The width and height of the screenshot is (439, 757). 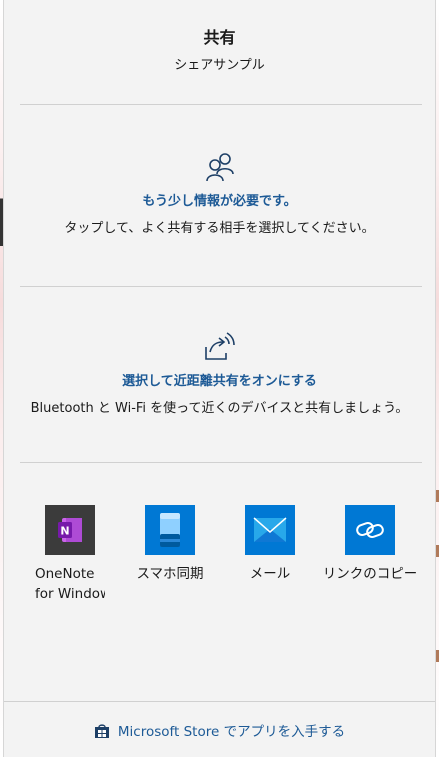 I want to click on link-icon, so click(x=370, y=530).